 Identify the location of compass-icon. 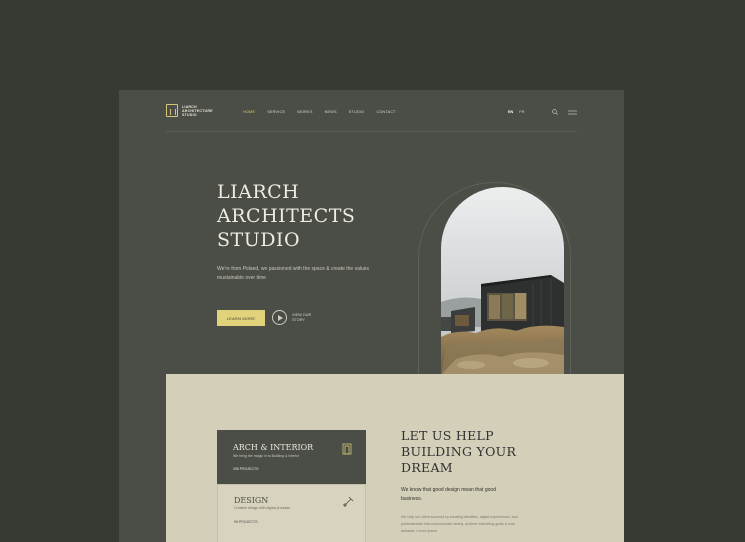
(348, 501).